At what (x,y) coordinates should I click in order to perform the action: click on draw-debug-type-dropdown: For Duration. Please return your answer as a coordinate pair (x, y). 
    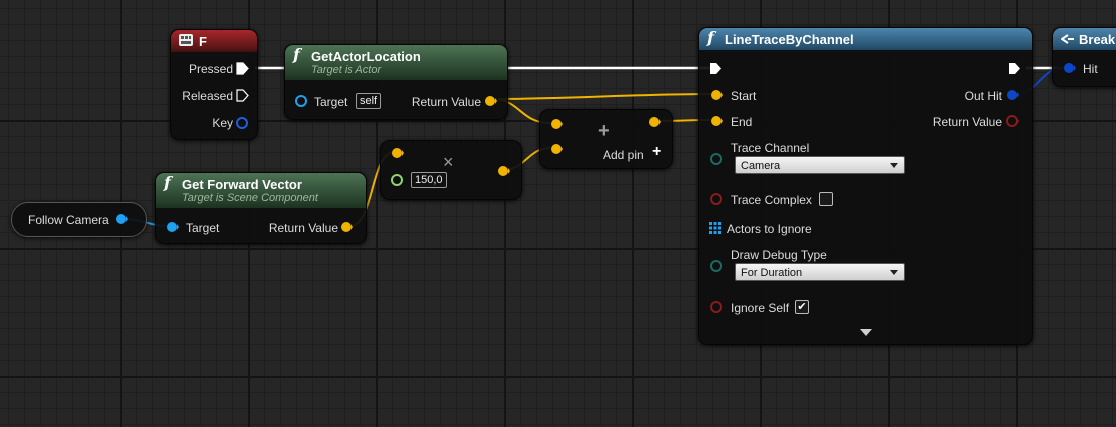
    Looking at the image, I should click on (820, 272).